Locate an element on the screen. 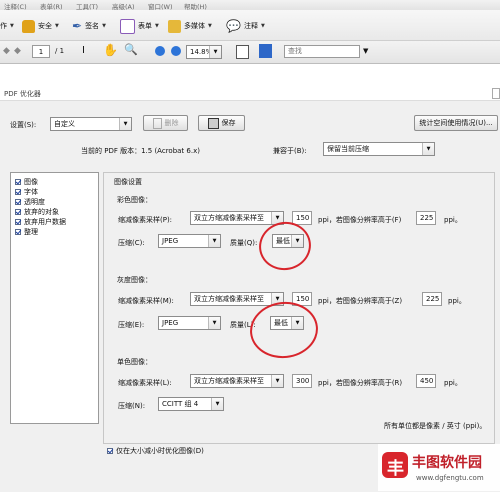  gray-compression-label: 压缩(E): is located at coordinates (131, 325).